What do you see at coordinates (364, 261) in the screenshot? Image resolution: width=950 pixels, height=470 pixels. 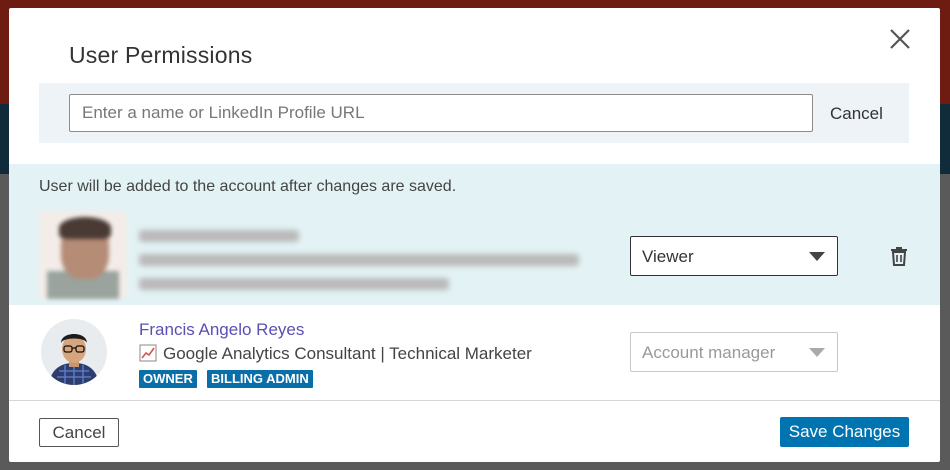 I see `pending-user-details-redacted` at bounding box center [364, 261].